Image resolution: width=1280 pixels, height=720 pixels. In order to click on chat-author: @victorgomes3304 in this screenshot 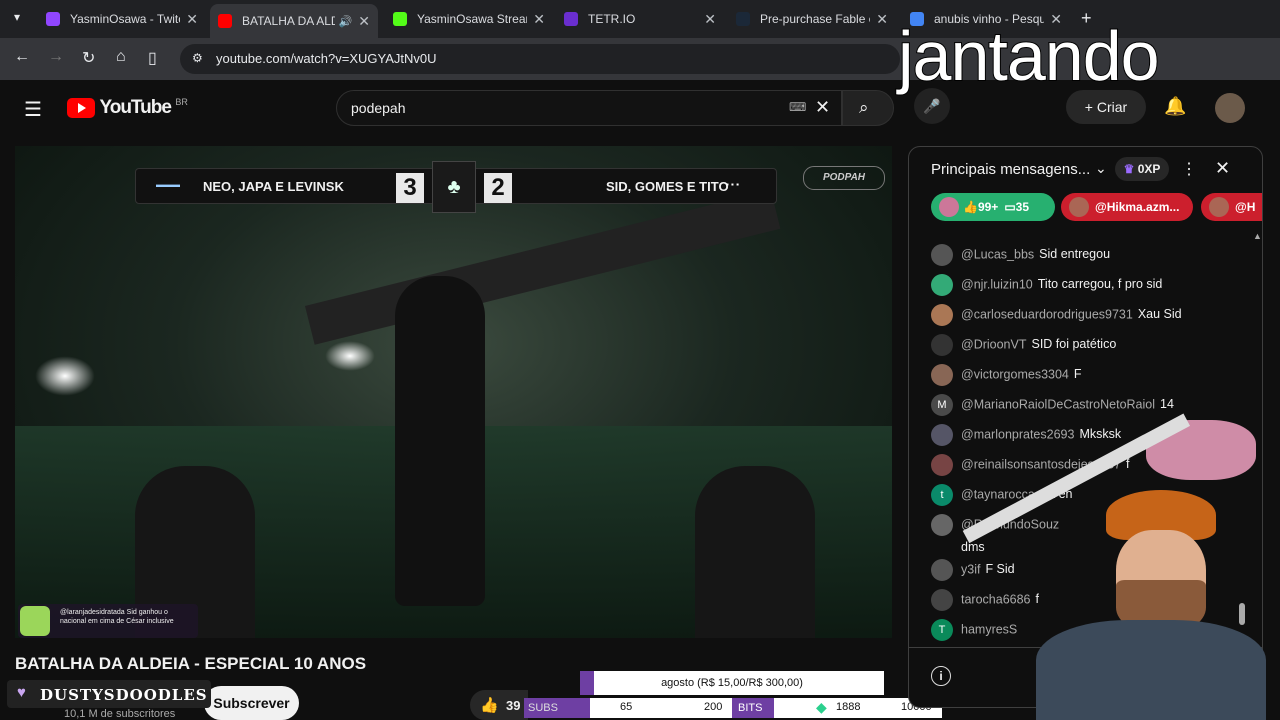, I will do `click(1015, 374)`.